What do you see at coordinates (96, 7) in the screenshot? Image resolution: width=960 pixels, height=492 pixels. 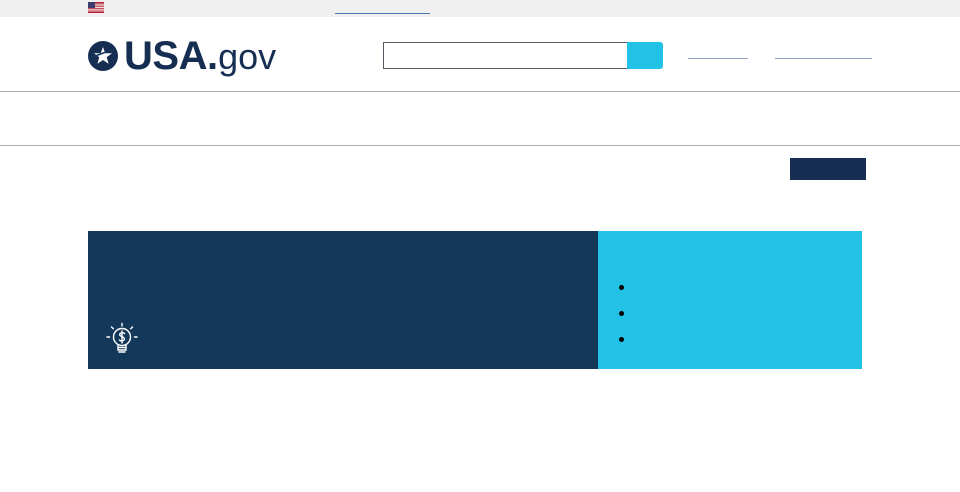 I see `us-flag-icon` at bounding box center [96, 7].